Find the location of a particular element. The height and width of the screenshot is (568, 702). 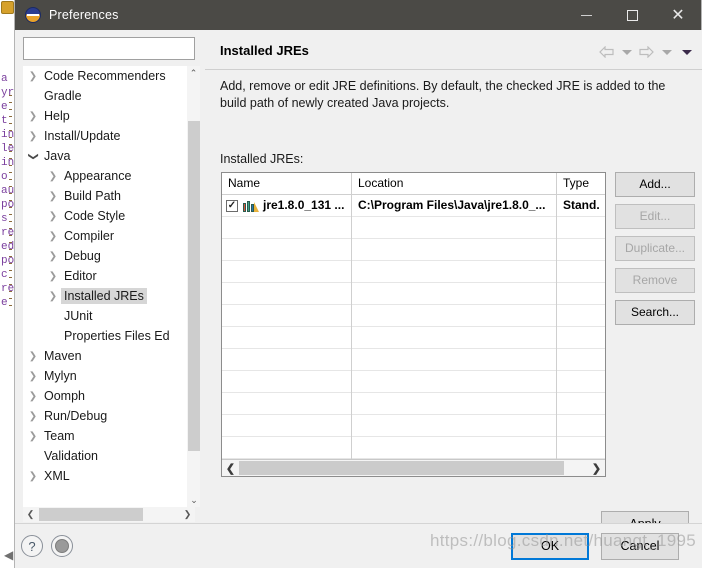

forward-menu-chevron-down-icon is located at coordinates (666, 52).